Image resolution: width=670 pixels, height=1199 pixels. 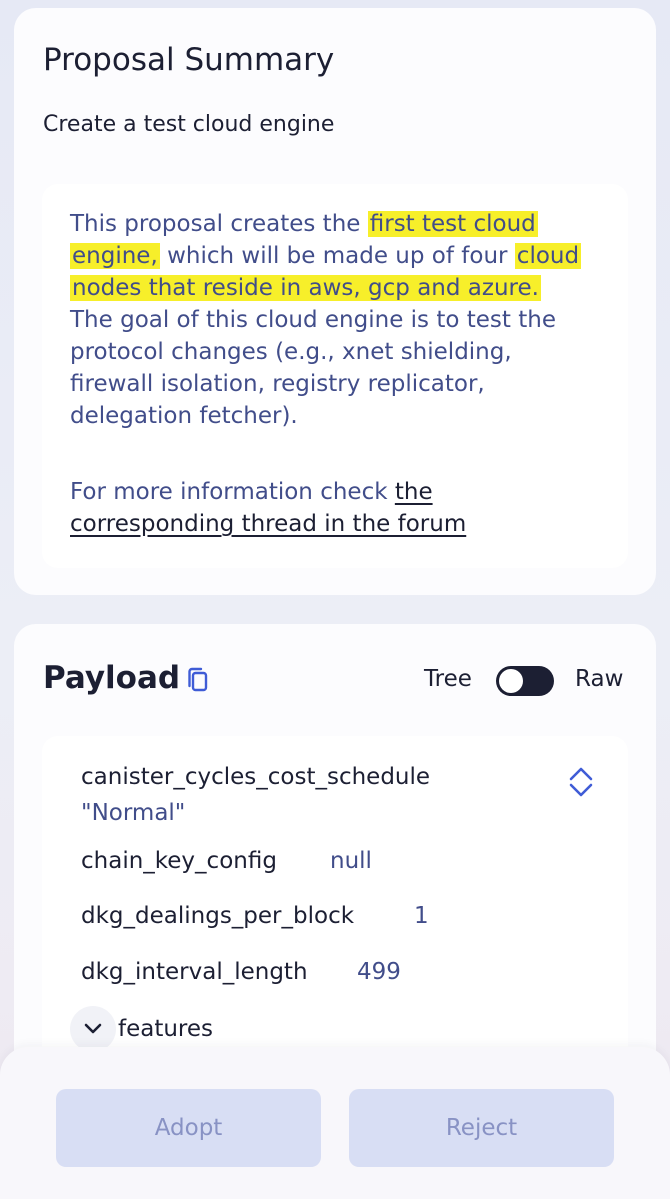 I want to click on chevron-down-icon, so click(x=93, y=1029).